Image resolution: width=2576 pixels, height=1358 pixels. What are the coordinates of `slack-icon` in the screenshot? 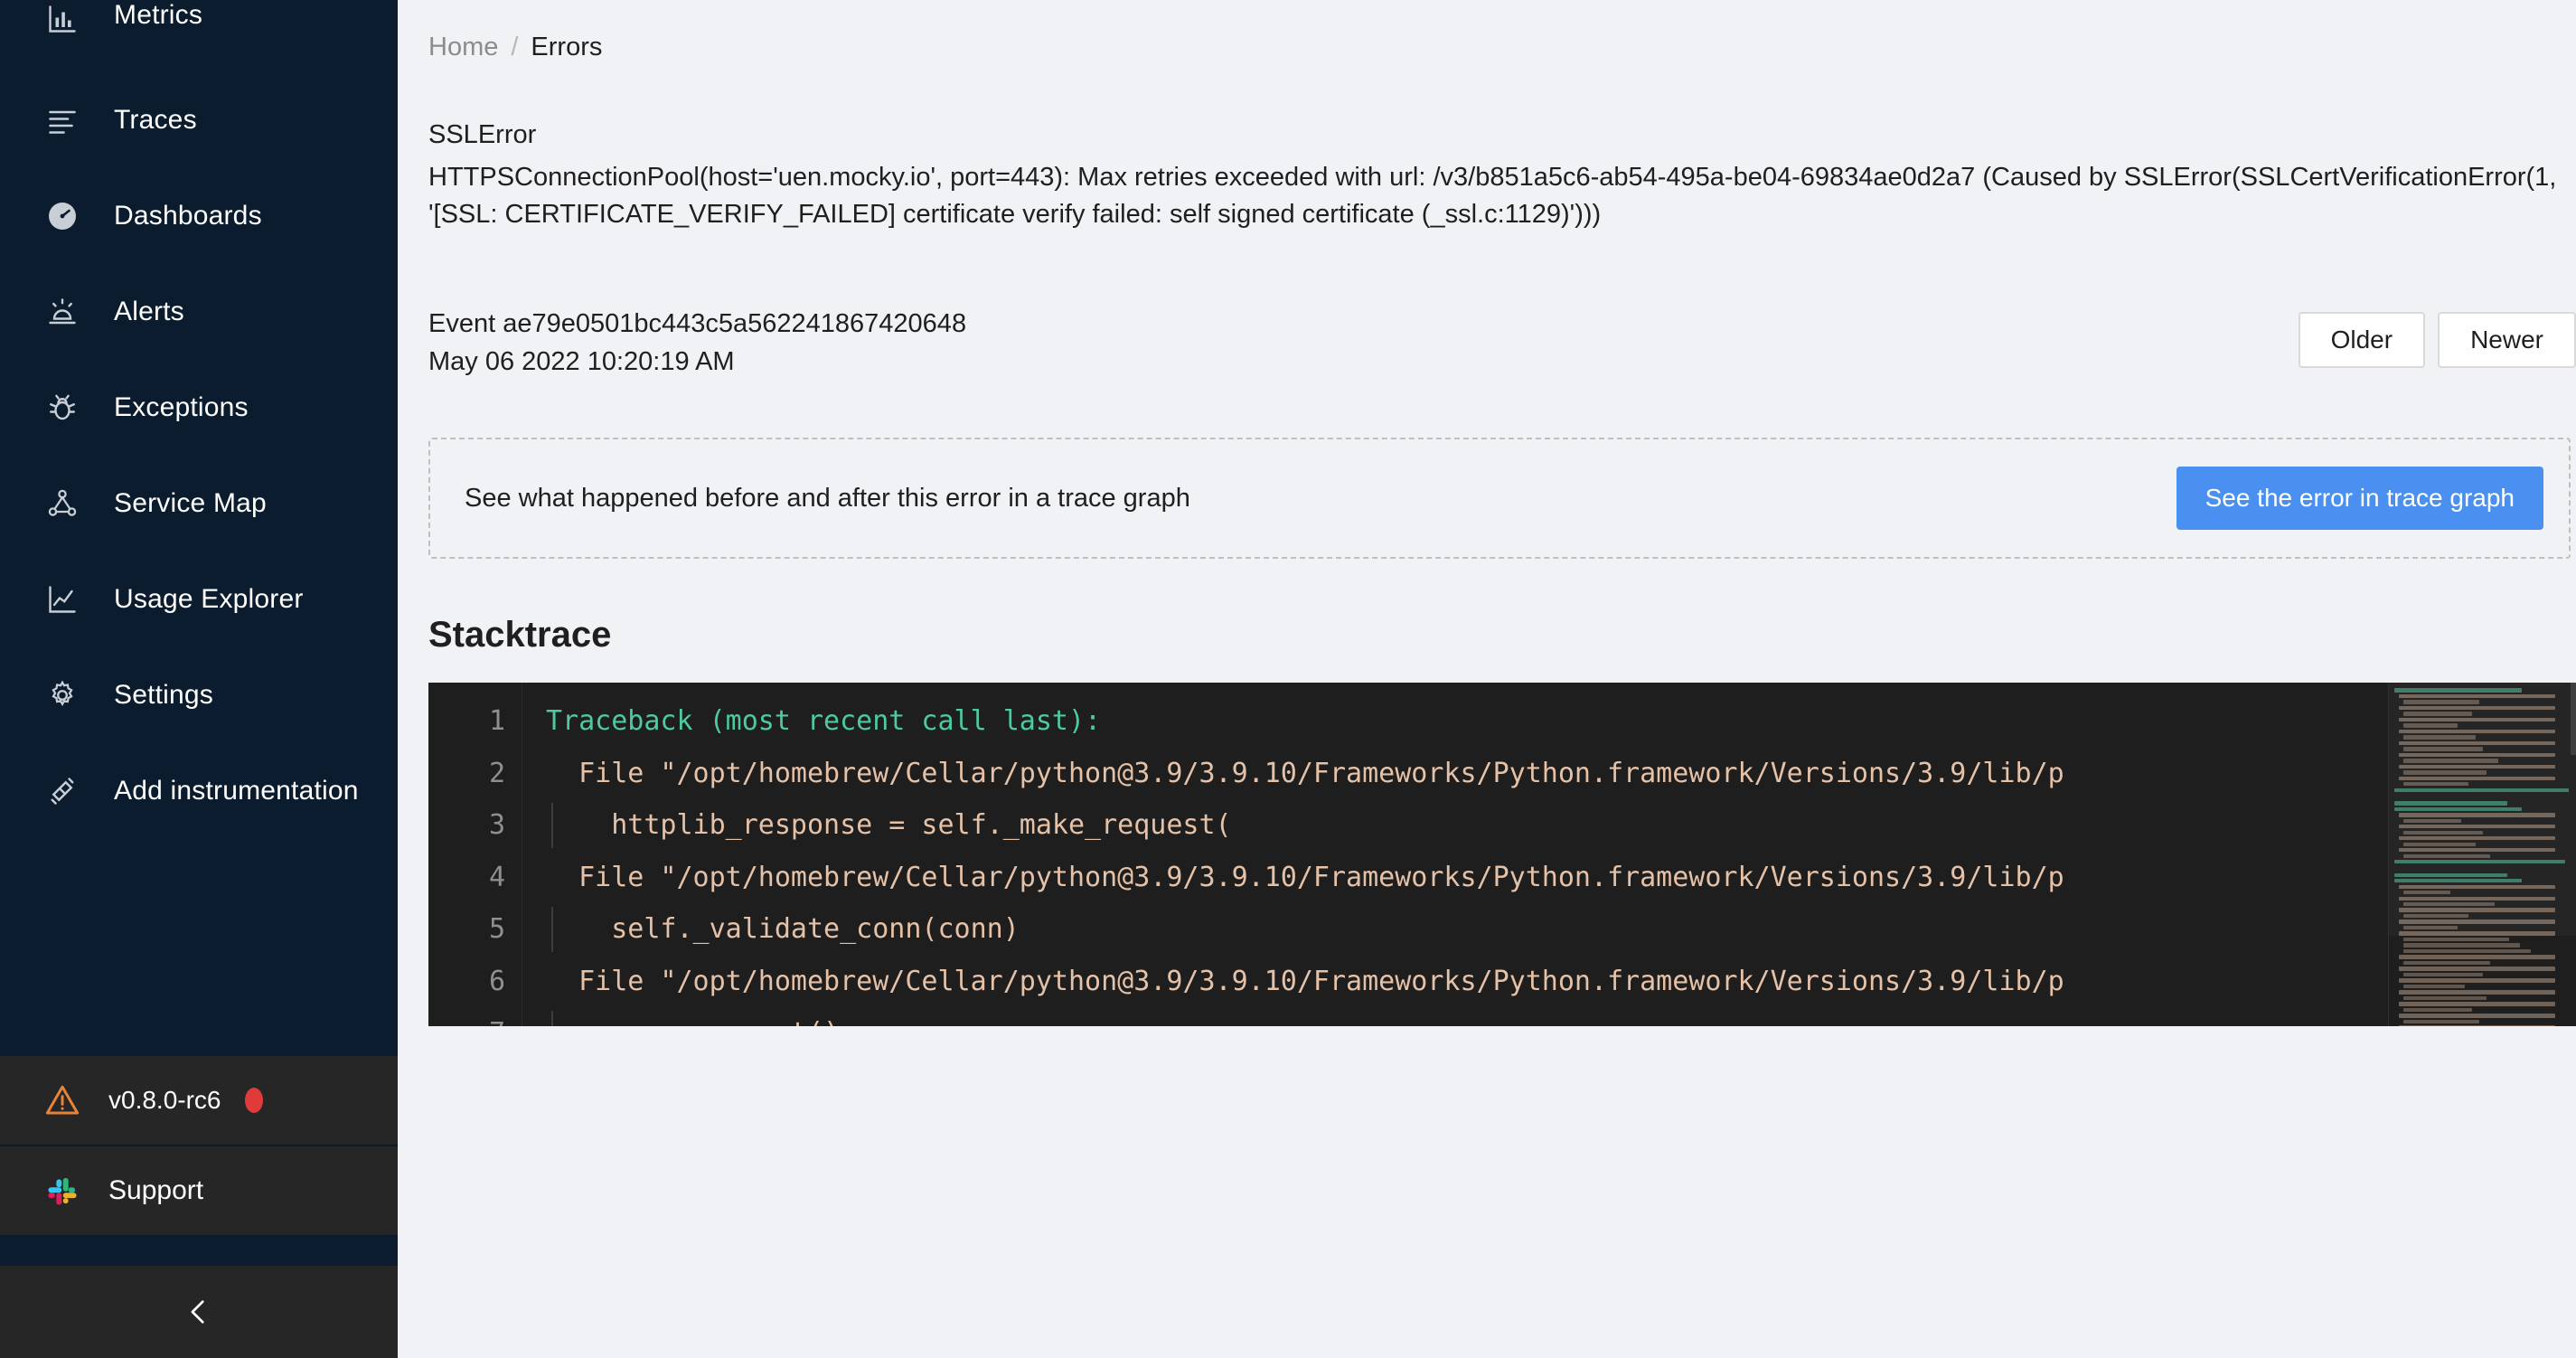 It's located at (62, 1191).